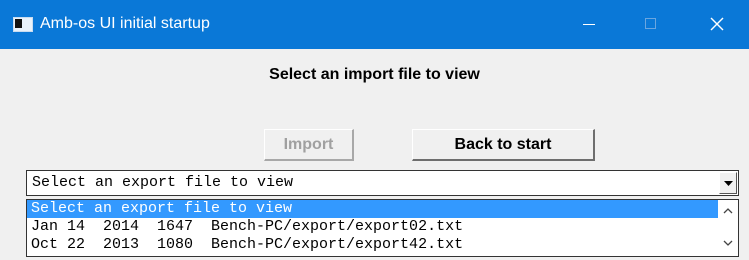 The width and height of the screenshot is (749, 260). What do you see at coordinates (374, 74) in the screenshot?
I see `page-heading: Select an import file to view` at bounding box center [374, 74].